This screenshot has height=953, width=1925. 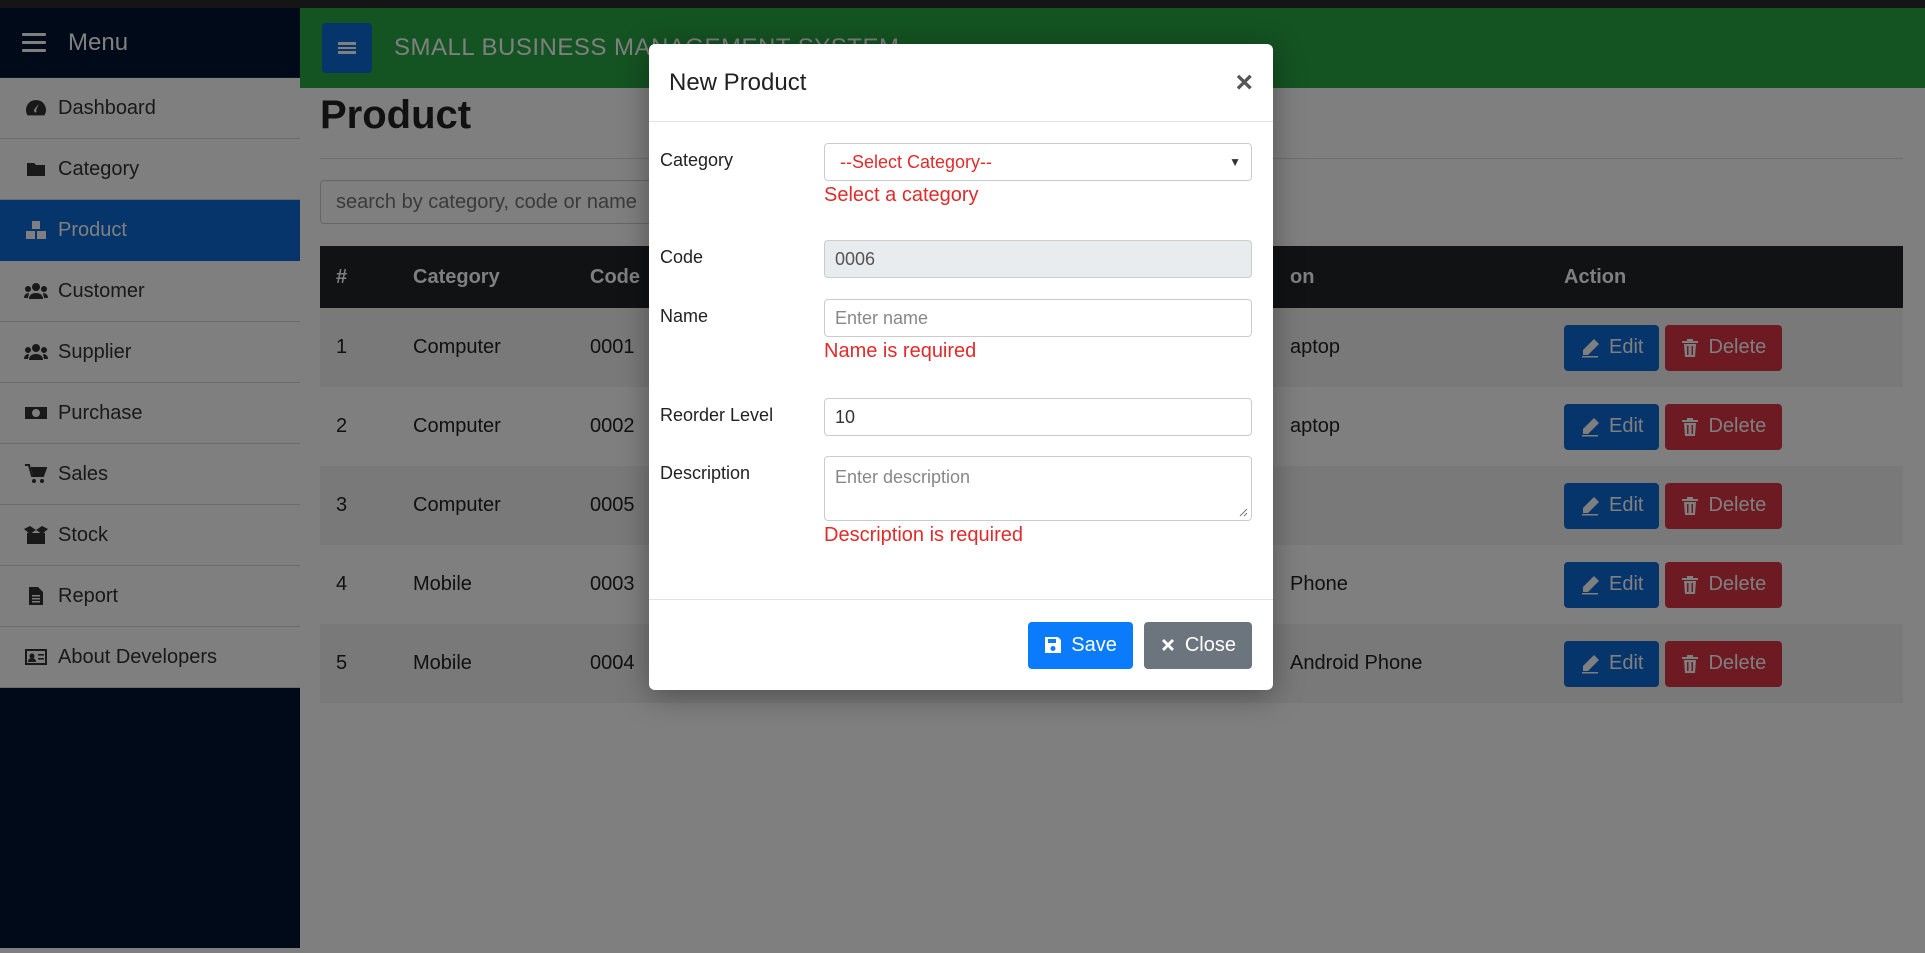 I want to click on description-error: Description is required, so click(x=923, y=535).